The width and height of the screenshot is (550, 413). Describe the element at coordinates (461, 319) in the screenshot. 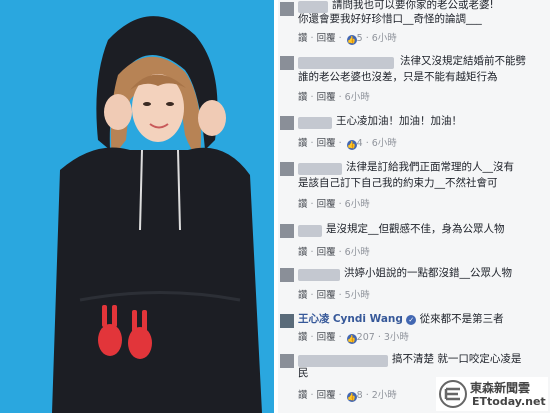

I see `comment-text: 從來都不是第三者` at that location.